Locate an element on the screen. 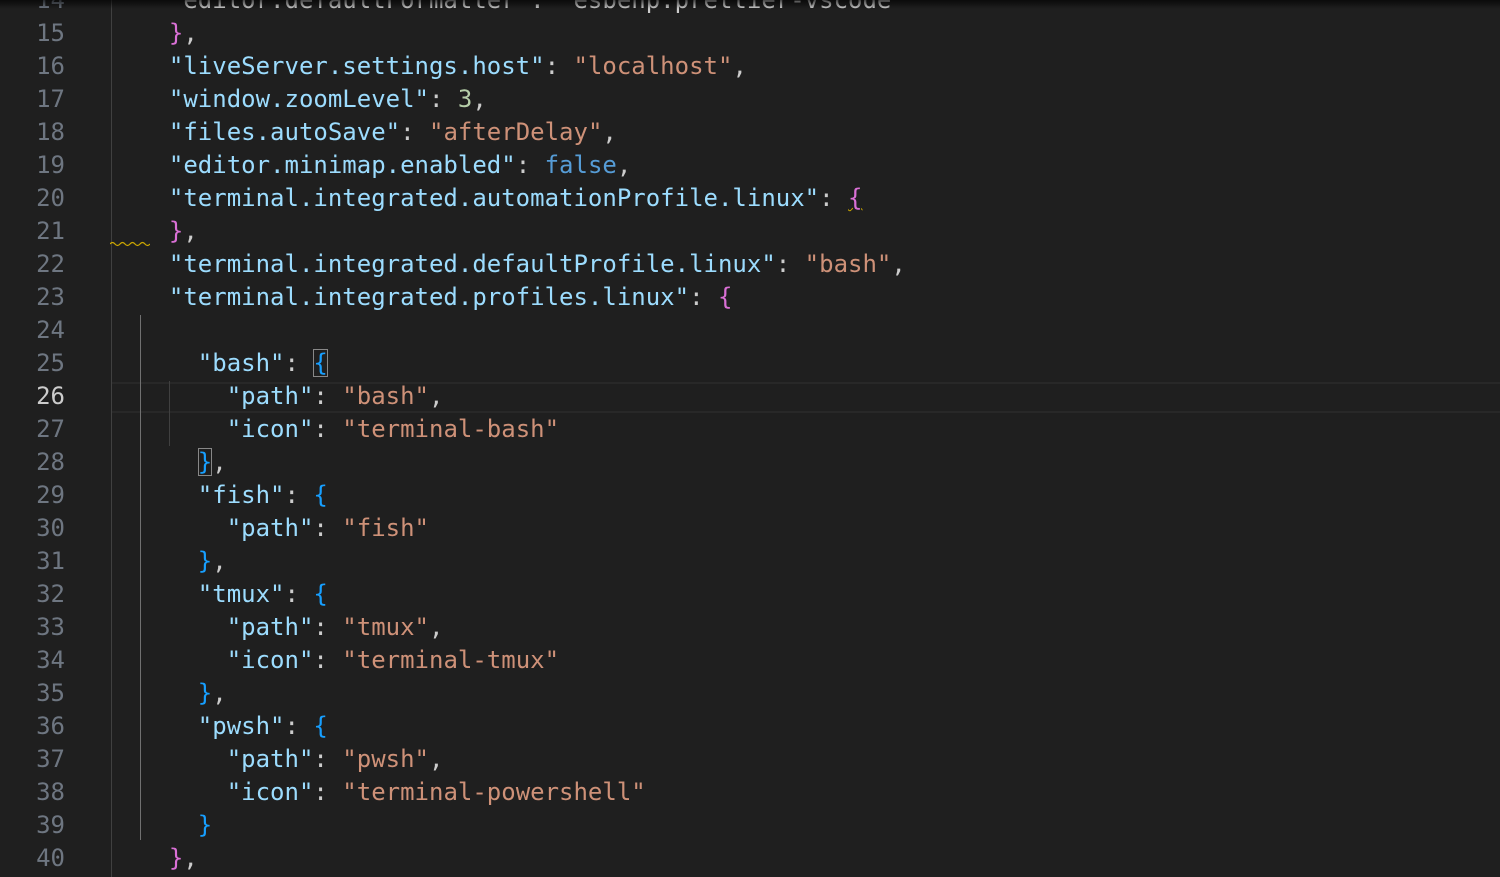  line-number: 19 is located at coordinates (50, 165).